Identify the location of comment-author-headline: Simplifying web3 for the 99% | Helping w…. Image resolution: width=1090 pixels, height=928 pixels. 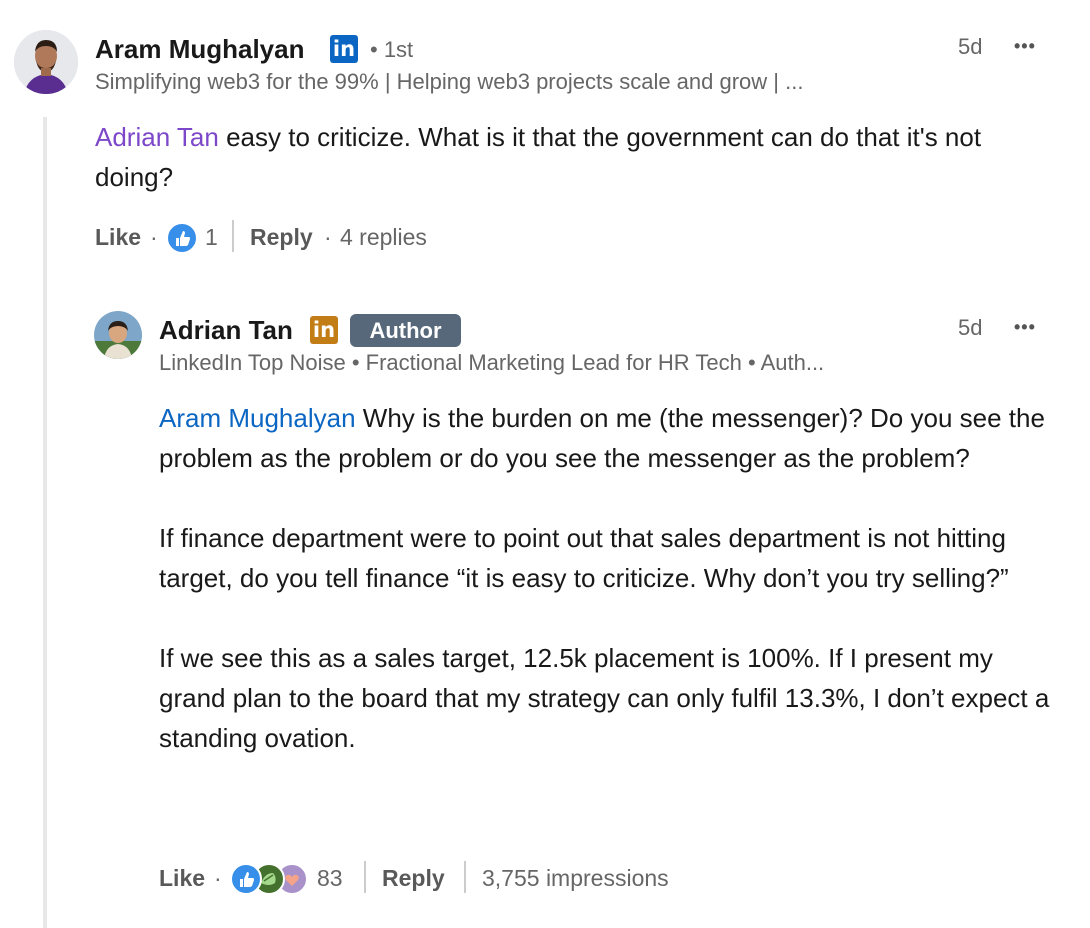
(449, 81).